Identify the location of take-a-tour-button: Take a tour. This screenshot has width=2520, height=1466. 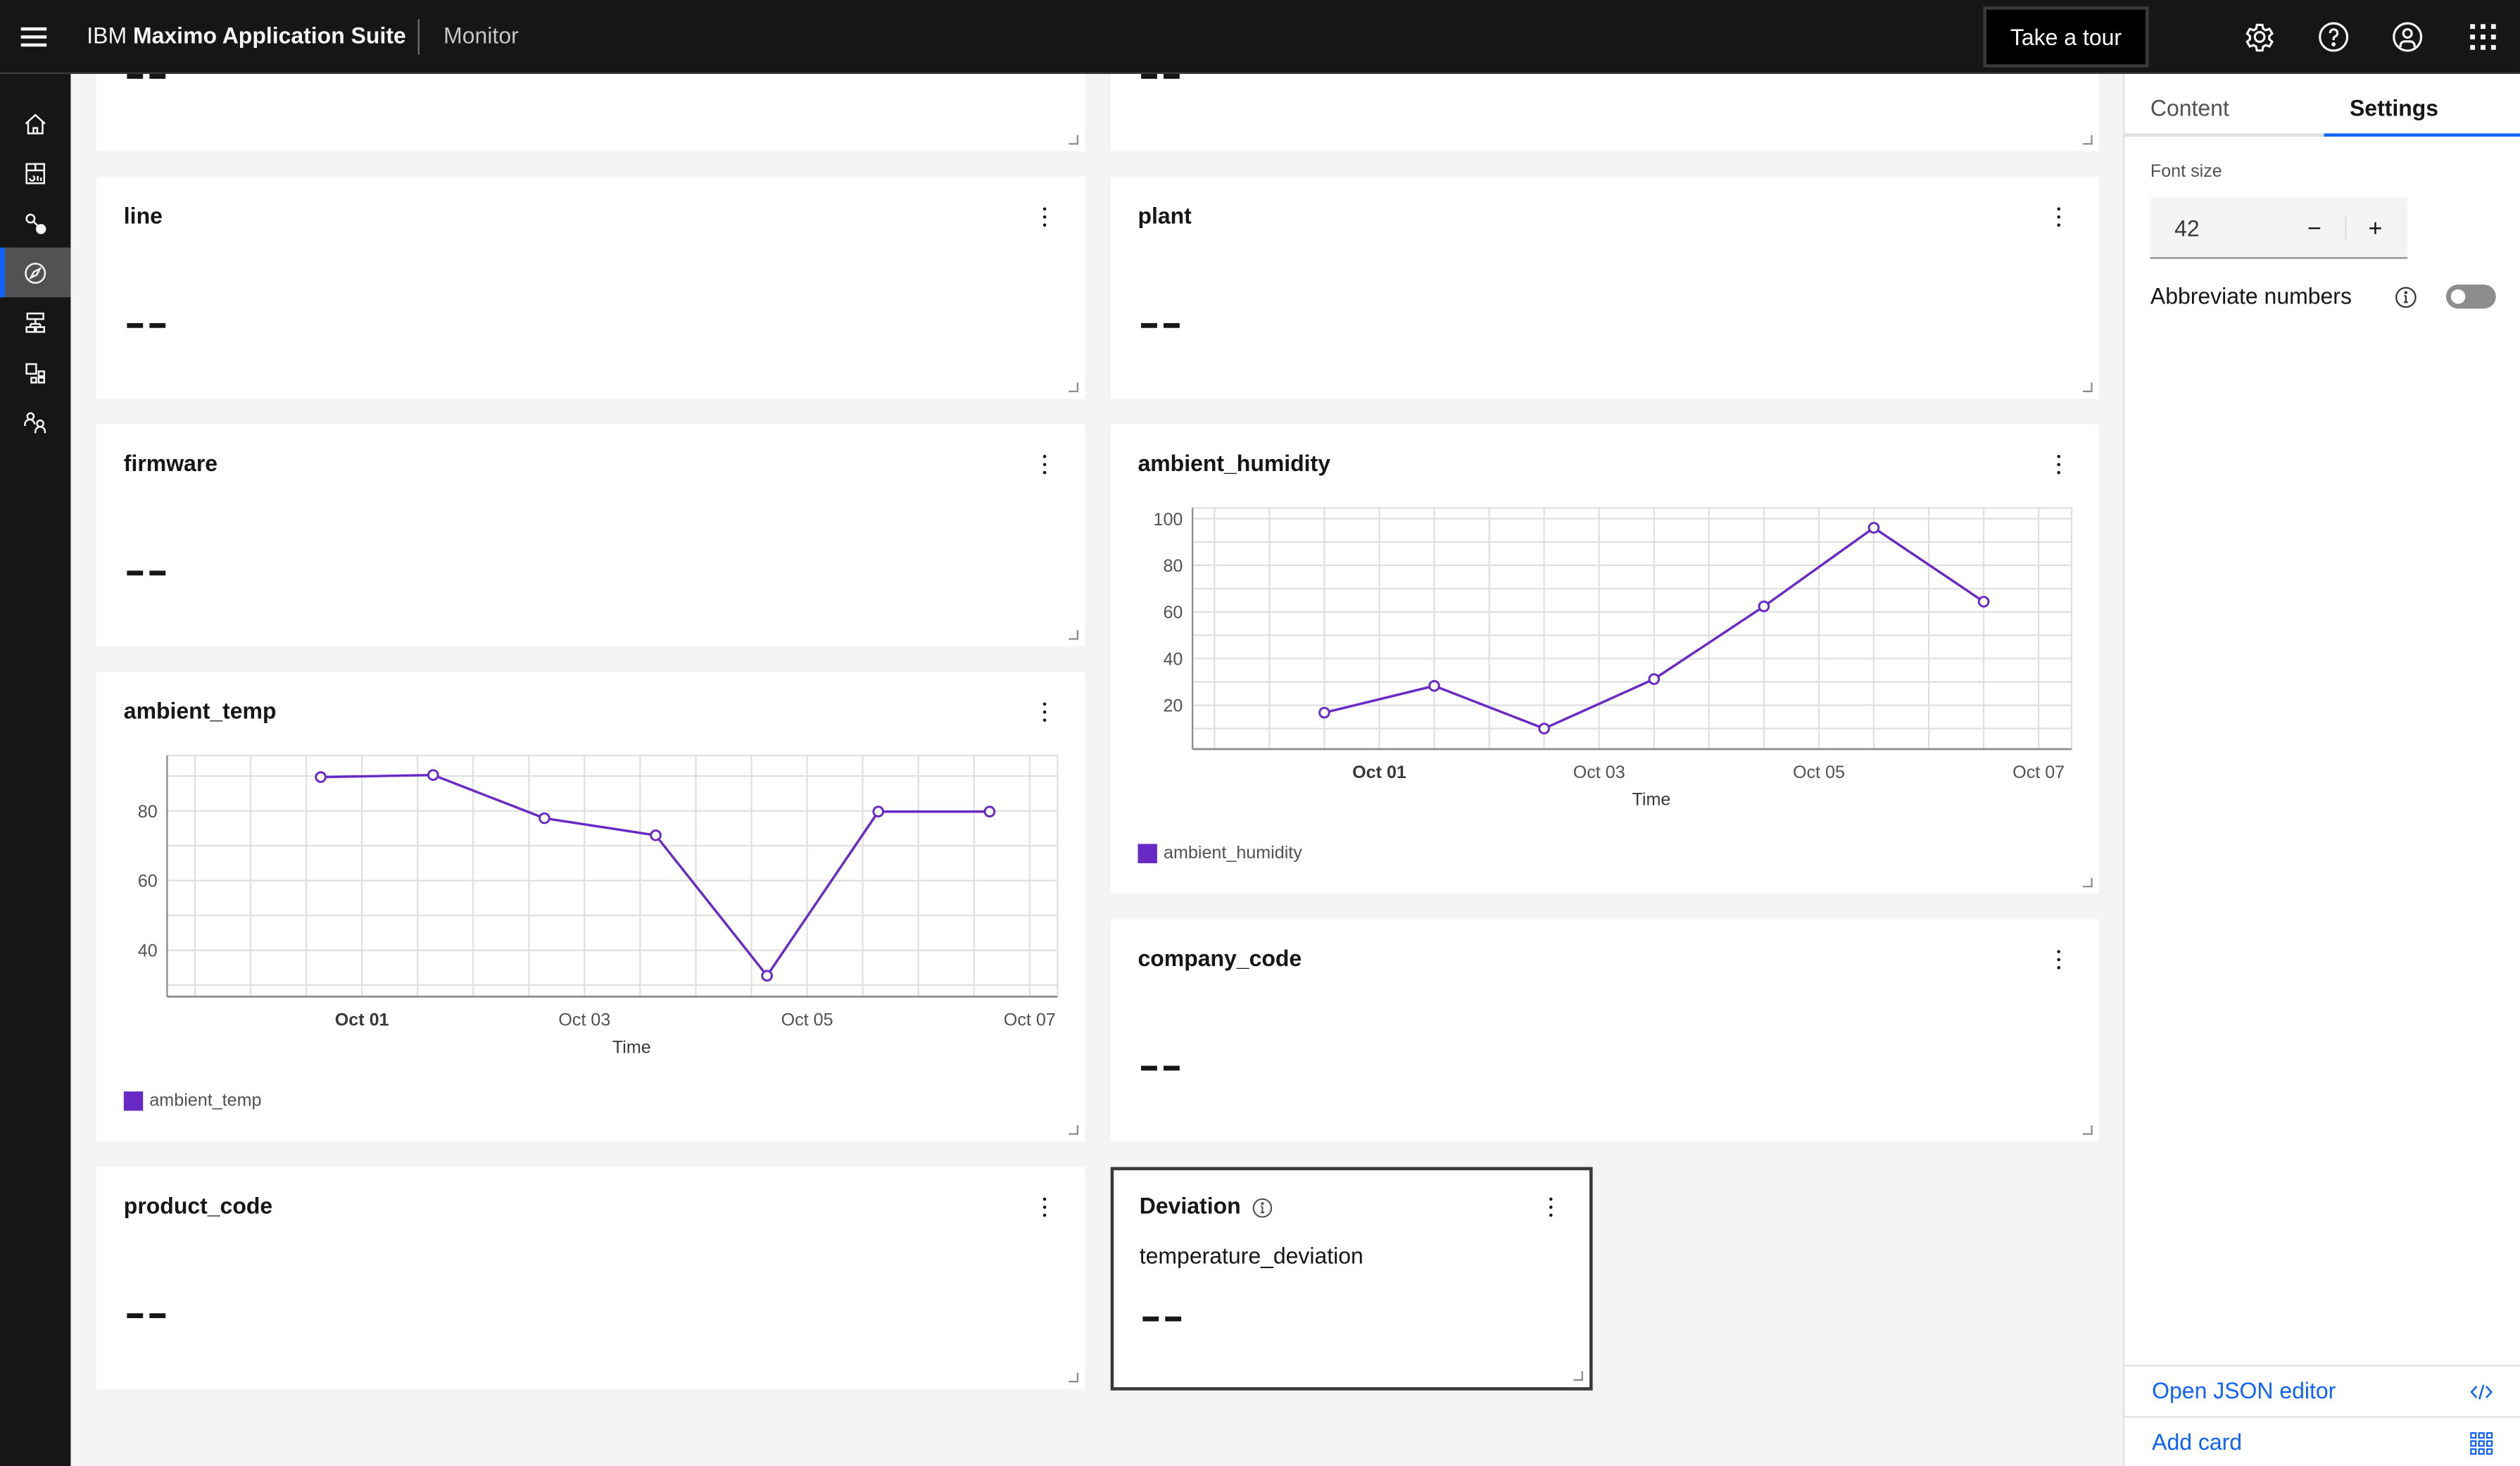
(2066, 37).